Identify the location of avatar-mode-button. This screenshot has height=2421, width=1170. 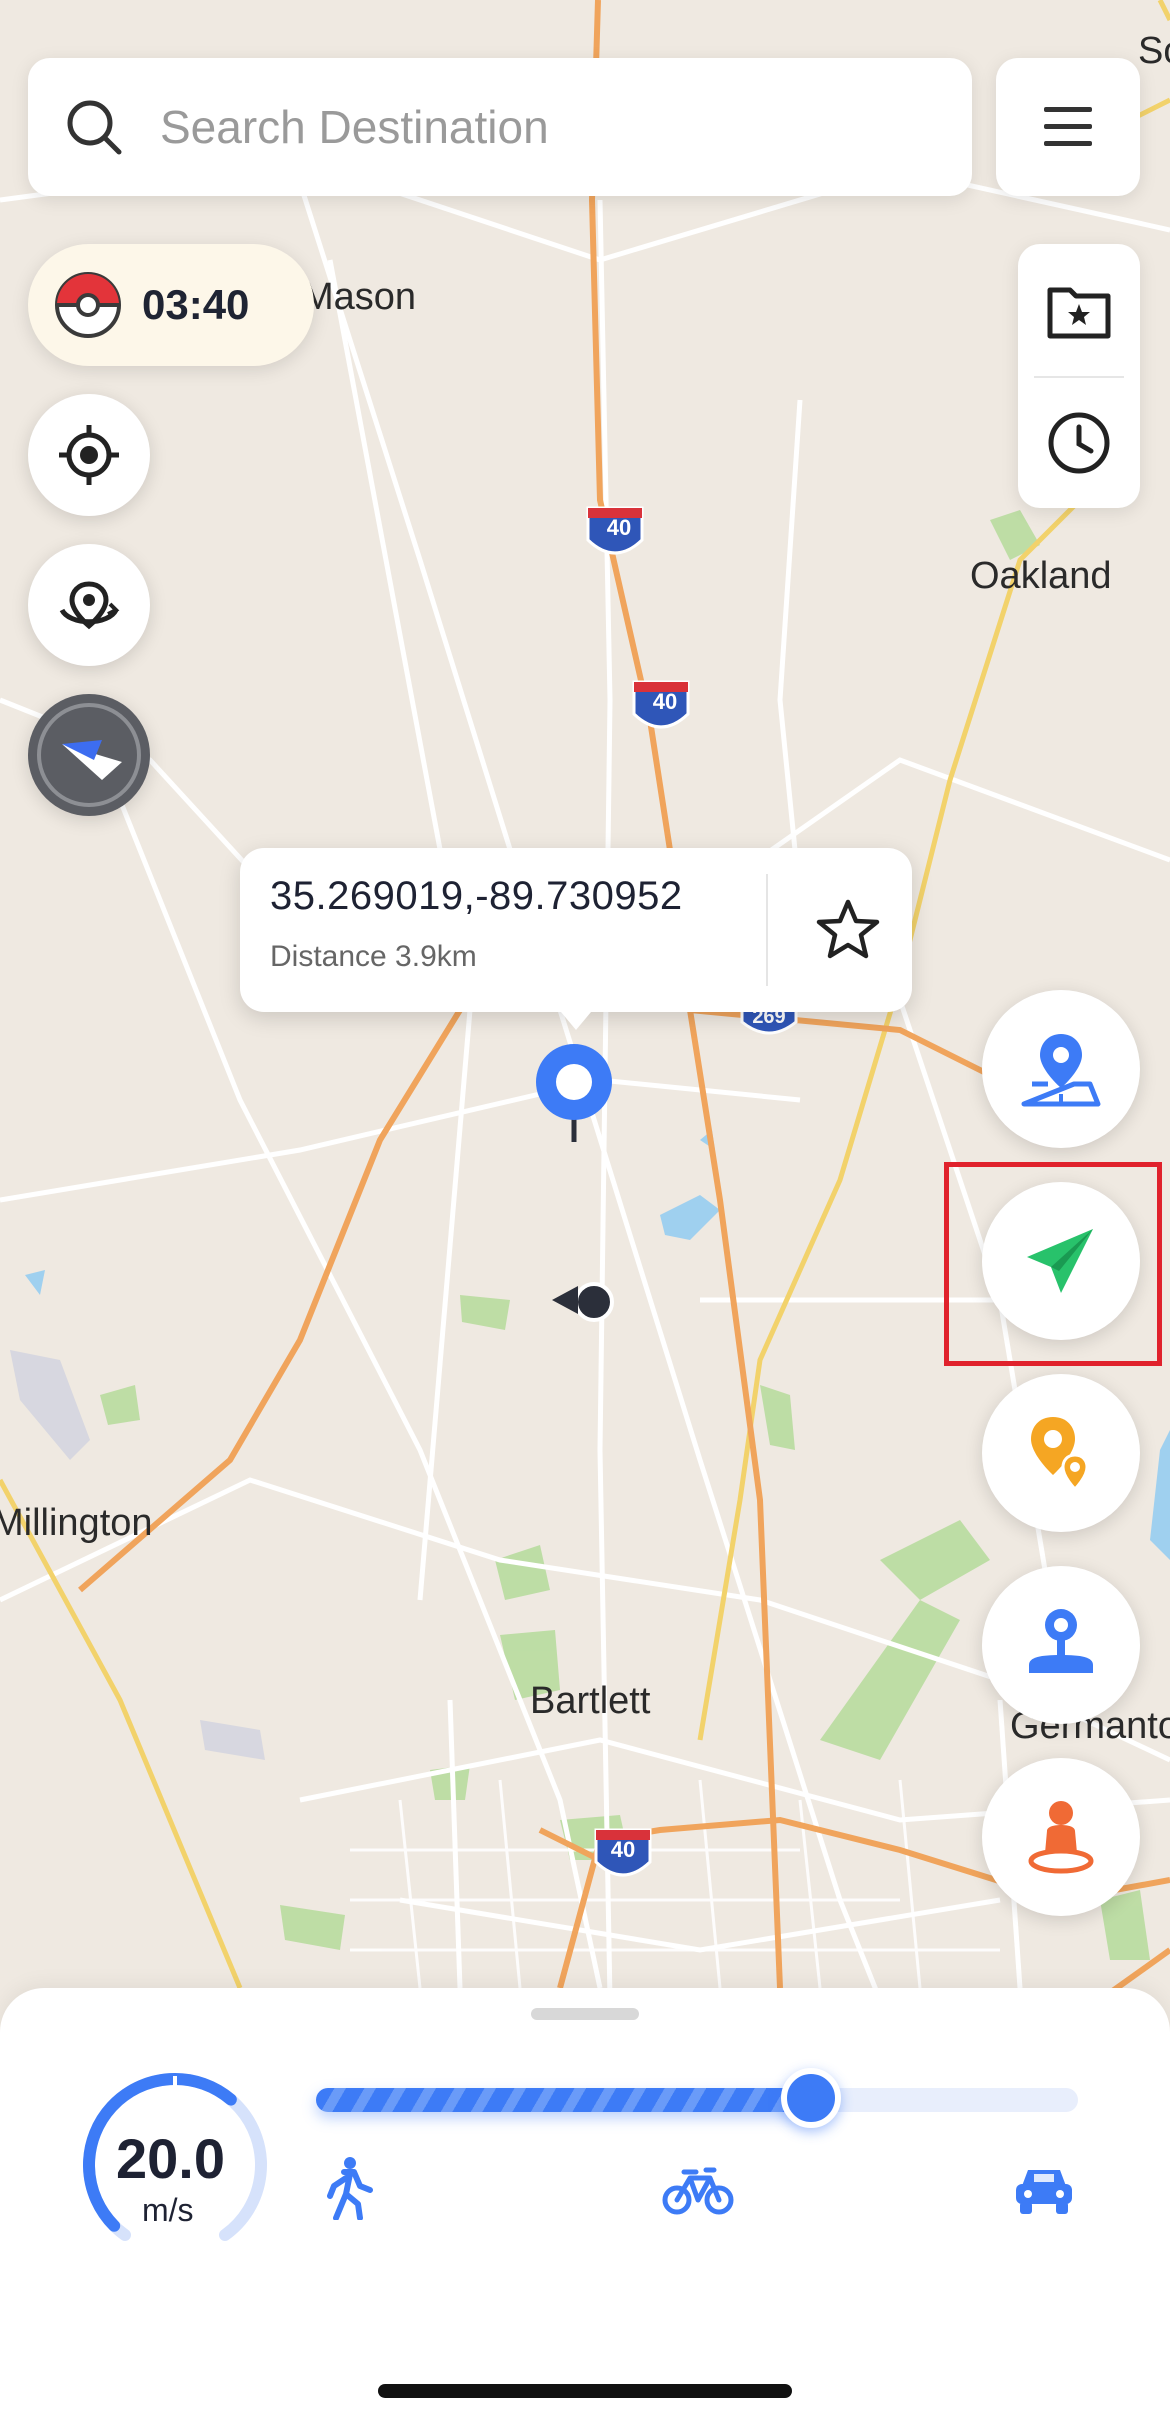
(1061, 1837).